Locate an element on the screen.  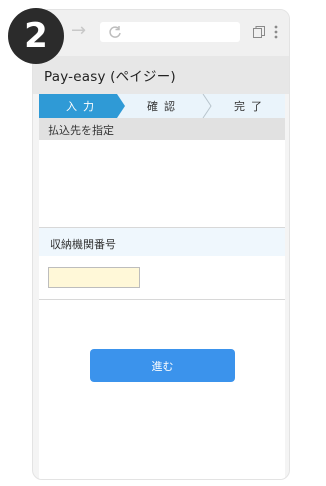
tabs-icon is located at coordinates (259, 32).